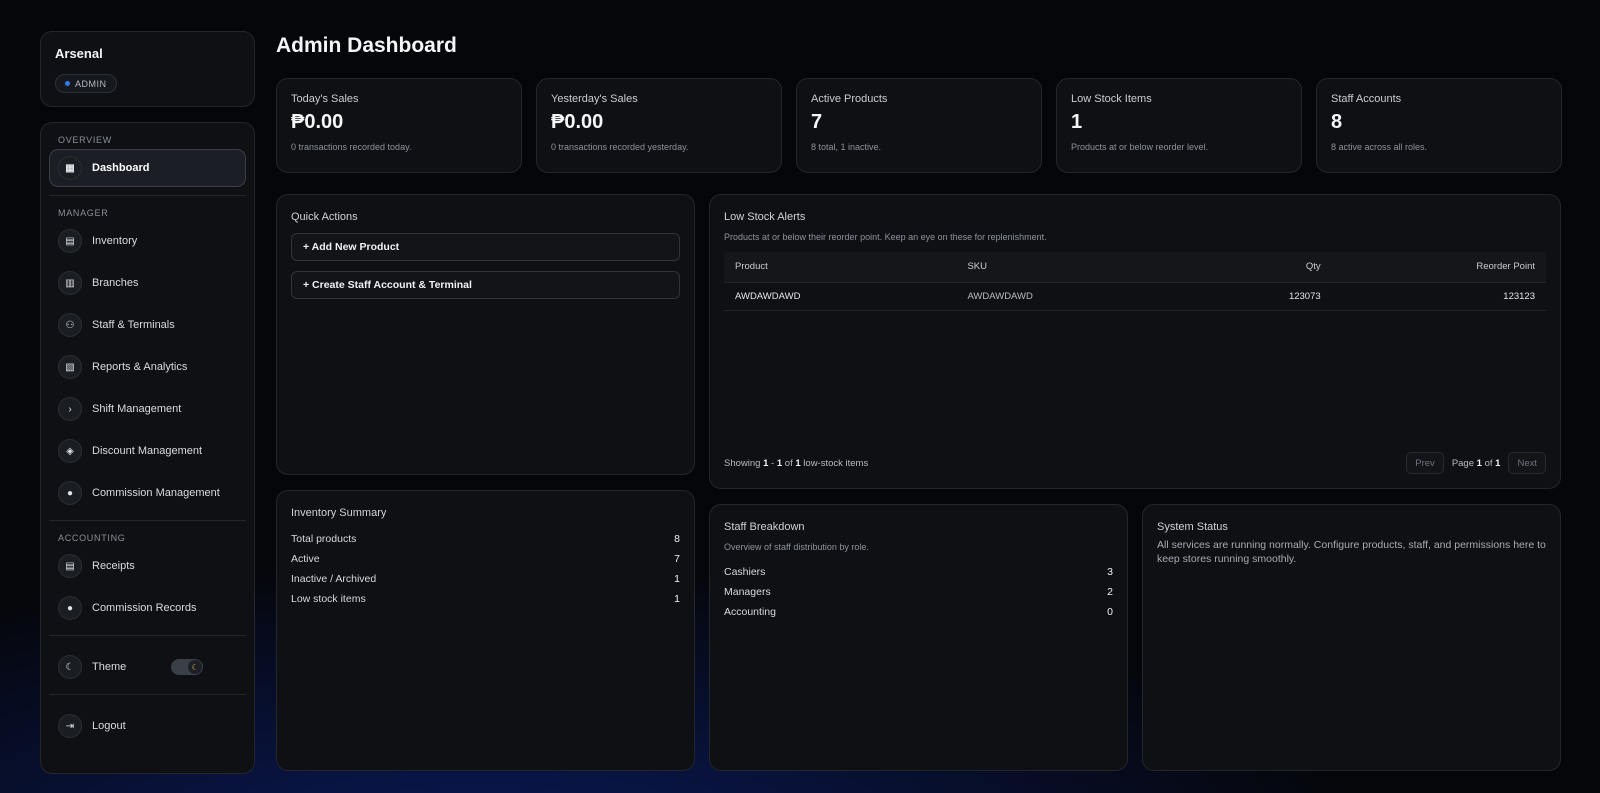  Describe the element at coordinates (70, 241) in the screenshot. I see `clipboard-icon: ▤` at that location.